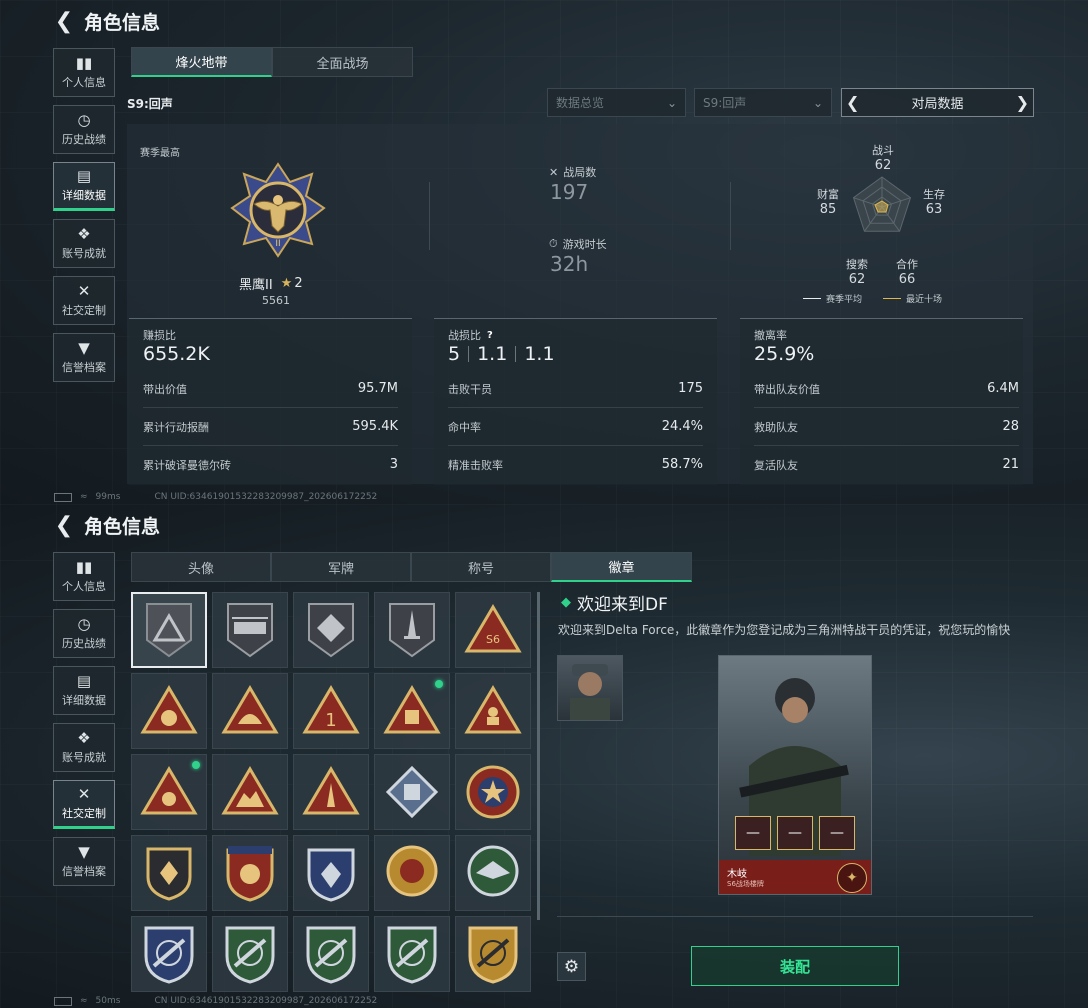 The image size is (1088, 1008). Describe the element at coordinates (490, 335) in the screenshot. I see `help-icon: ?` at that location.